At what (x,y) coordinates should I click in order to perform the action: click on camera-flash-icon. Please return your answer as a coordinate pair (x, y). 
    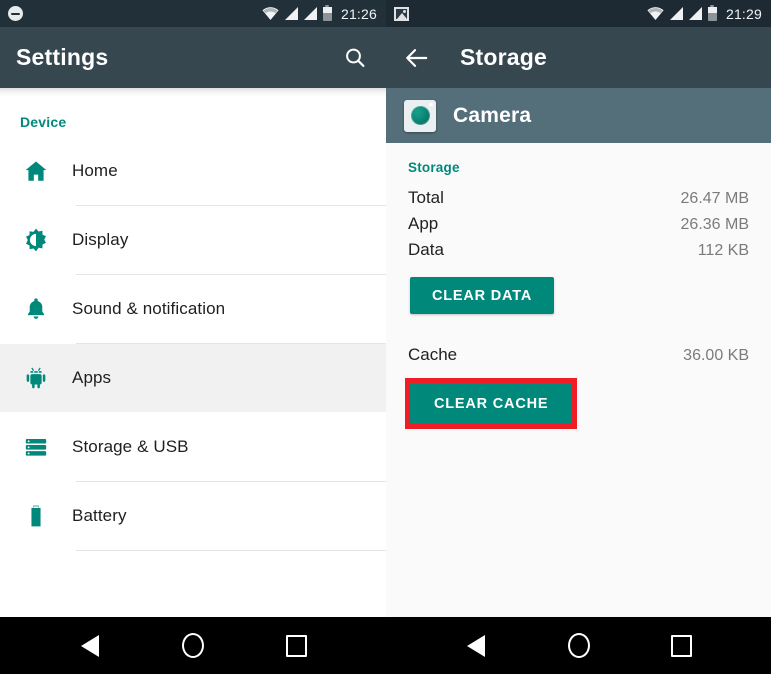
    Looking at the image, I should click on (431, 104).